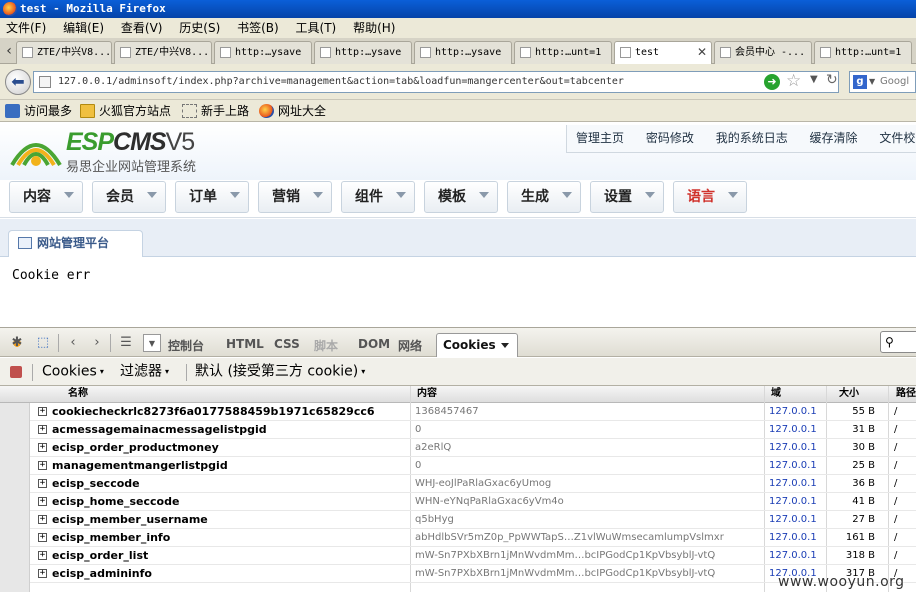 The image size is (916, 592). I want to click on firebug-search-input: ⚲, so click(898, 342).